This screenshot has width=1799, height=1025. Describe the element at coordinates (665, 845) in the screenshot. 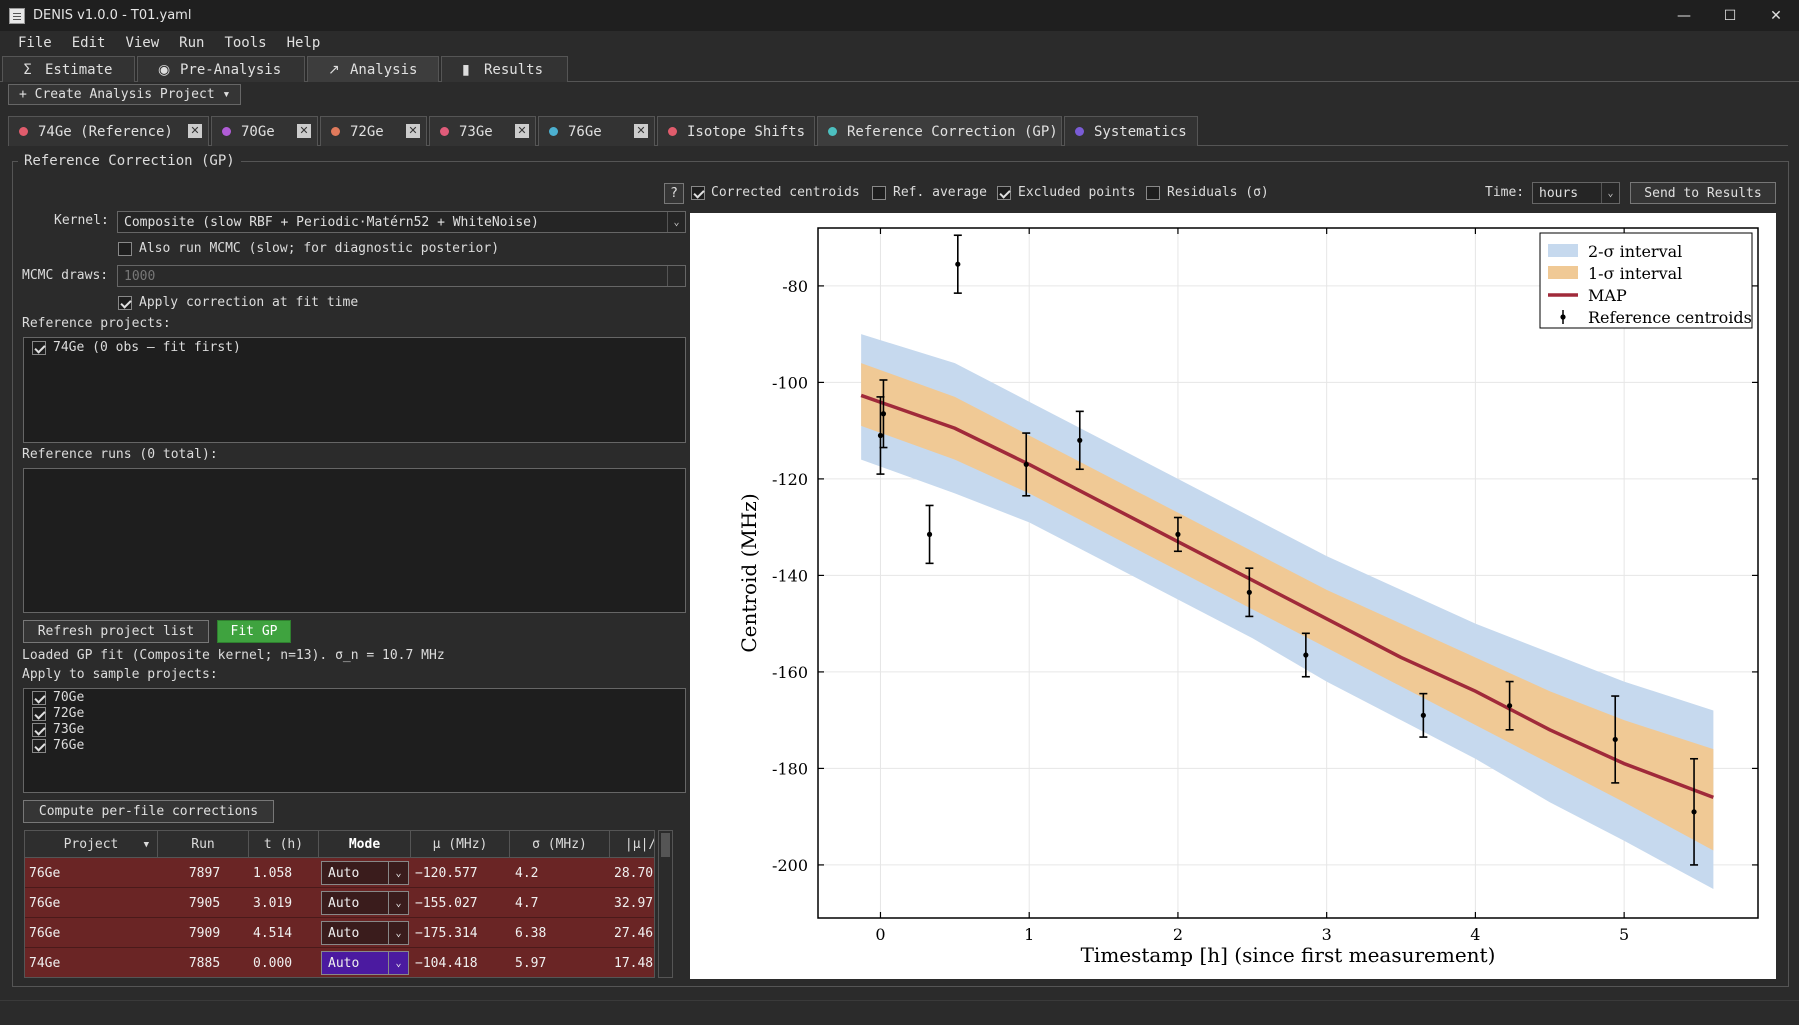

I see `scrollbar-thumb` at that location.